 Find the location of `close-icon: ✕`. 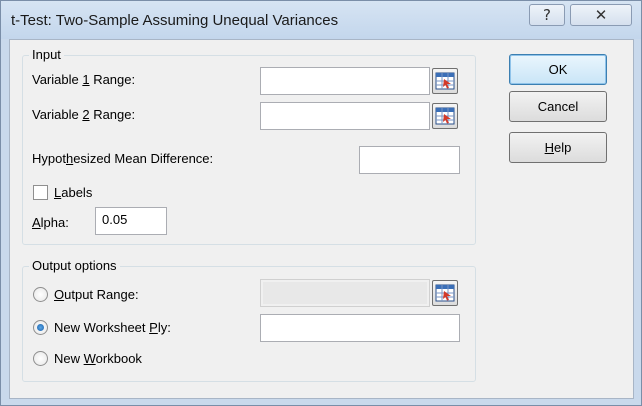

close-icon: ✕ is located at coordinates (601, 15).